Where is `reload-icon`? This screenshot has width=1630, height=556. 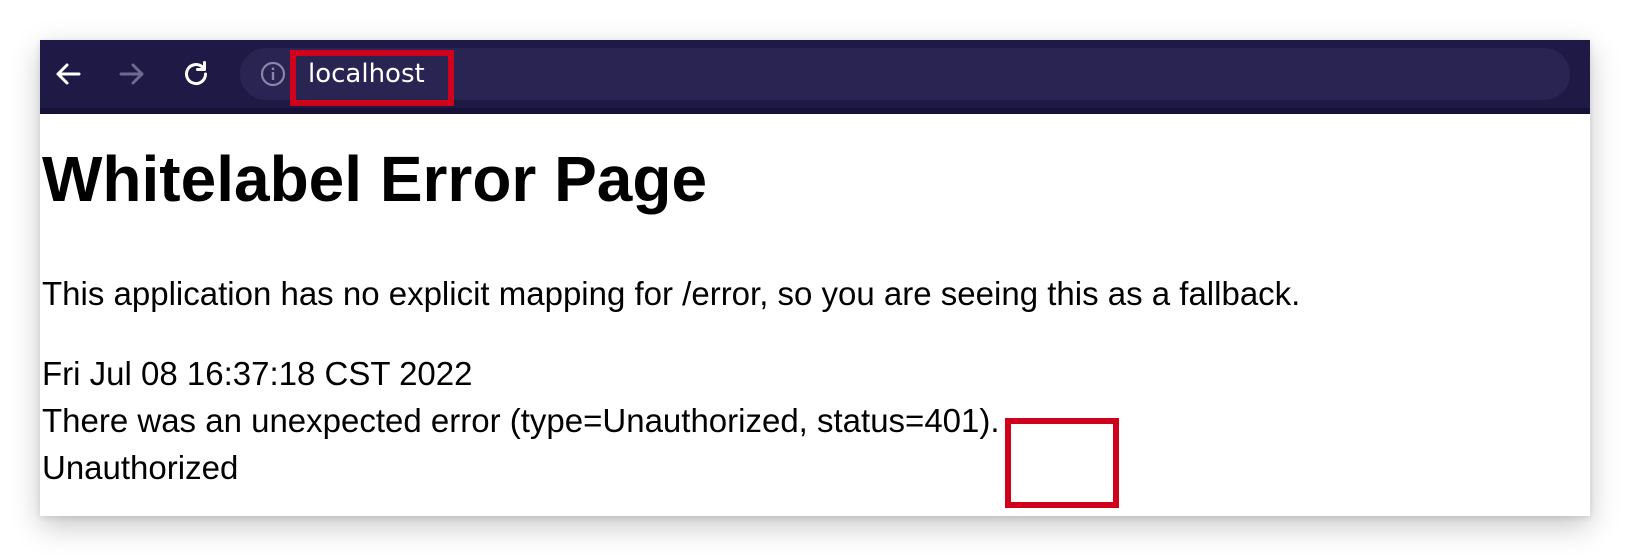 reload-icon is located at coordinates (196, 73).